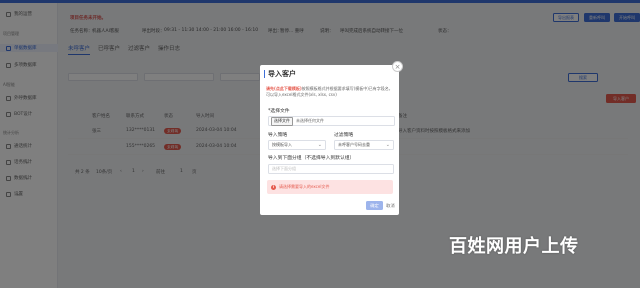 This screenshot has height=288, width=640. I want to click on close-icon: ×, so click(397, 66).